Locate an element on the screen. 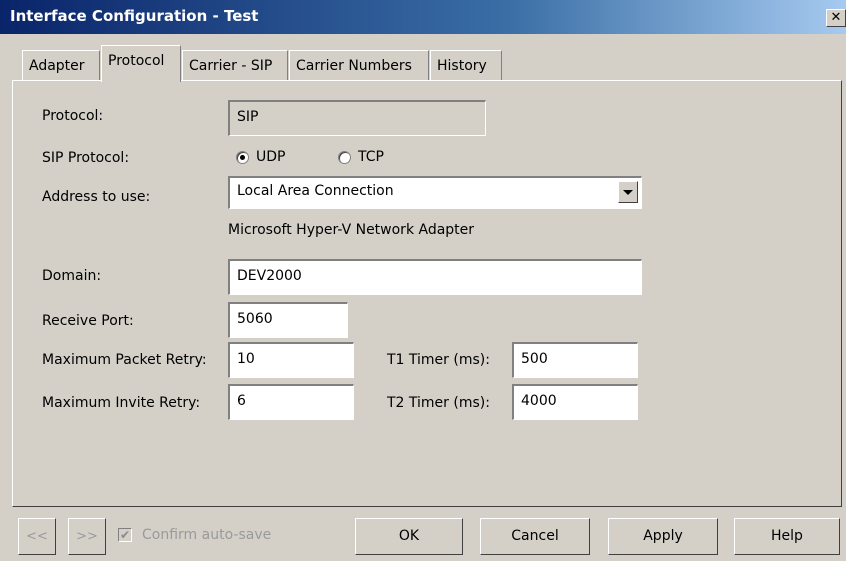 The width and height of the screenshot is (846, 561). protocol-field: SIP is located at coordinates (357, 118).